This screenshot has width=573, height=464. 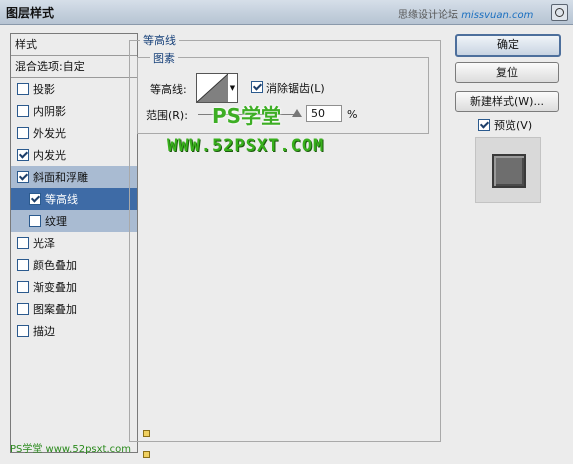 What do you see at coordinates (30, 13) in the screenshot?
I see `window-title: 图层样式` at bounding box center [30, 13].